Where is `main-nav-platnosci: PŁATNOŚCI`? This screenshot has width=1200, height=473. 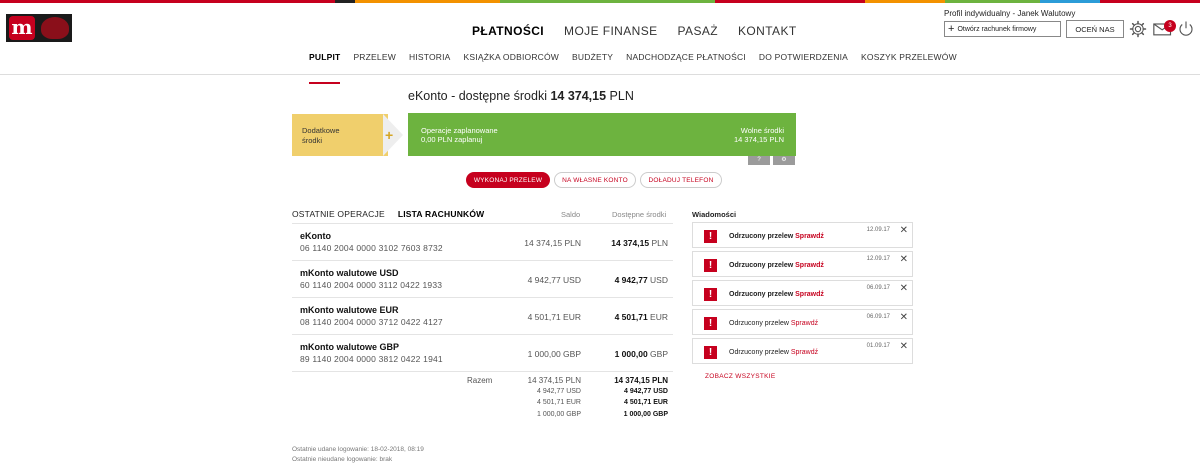 main-nav-platnosci: PŁATNOŚCI is located at coordinates (508, 31).